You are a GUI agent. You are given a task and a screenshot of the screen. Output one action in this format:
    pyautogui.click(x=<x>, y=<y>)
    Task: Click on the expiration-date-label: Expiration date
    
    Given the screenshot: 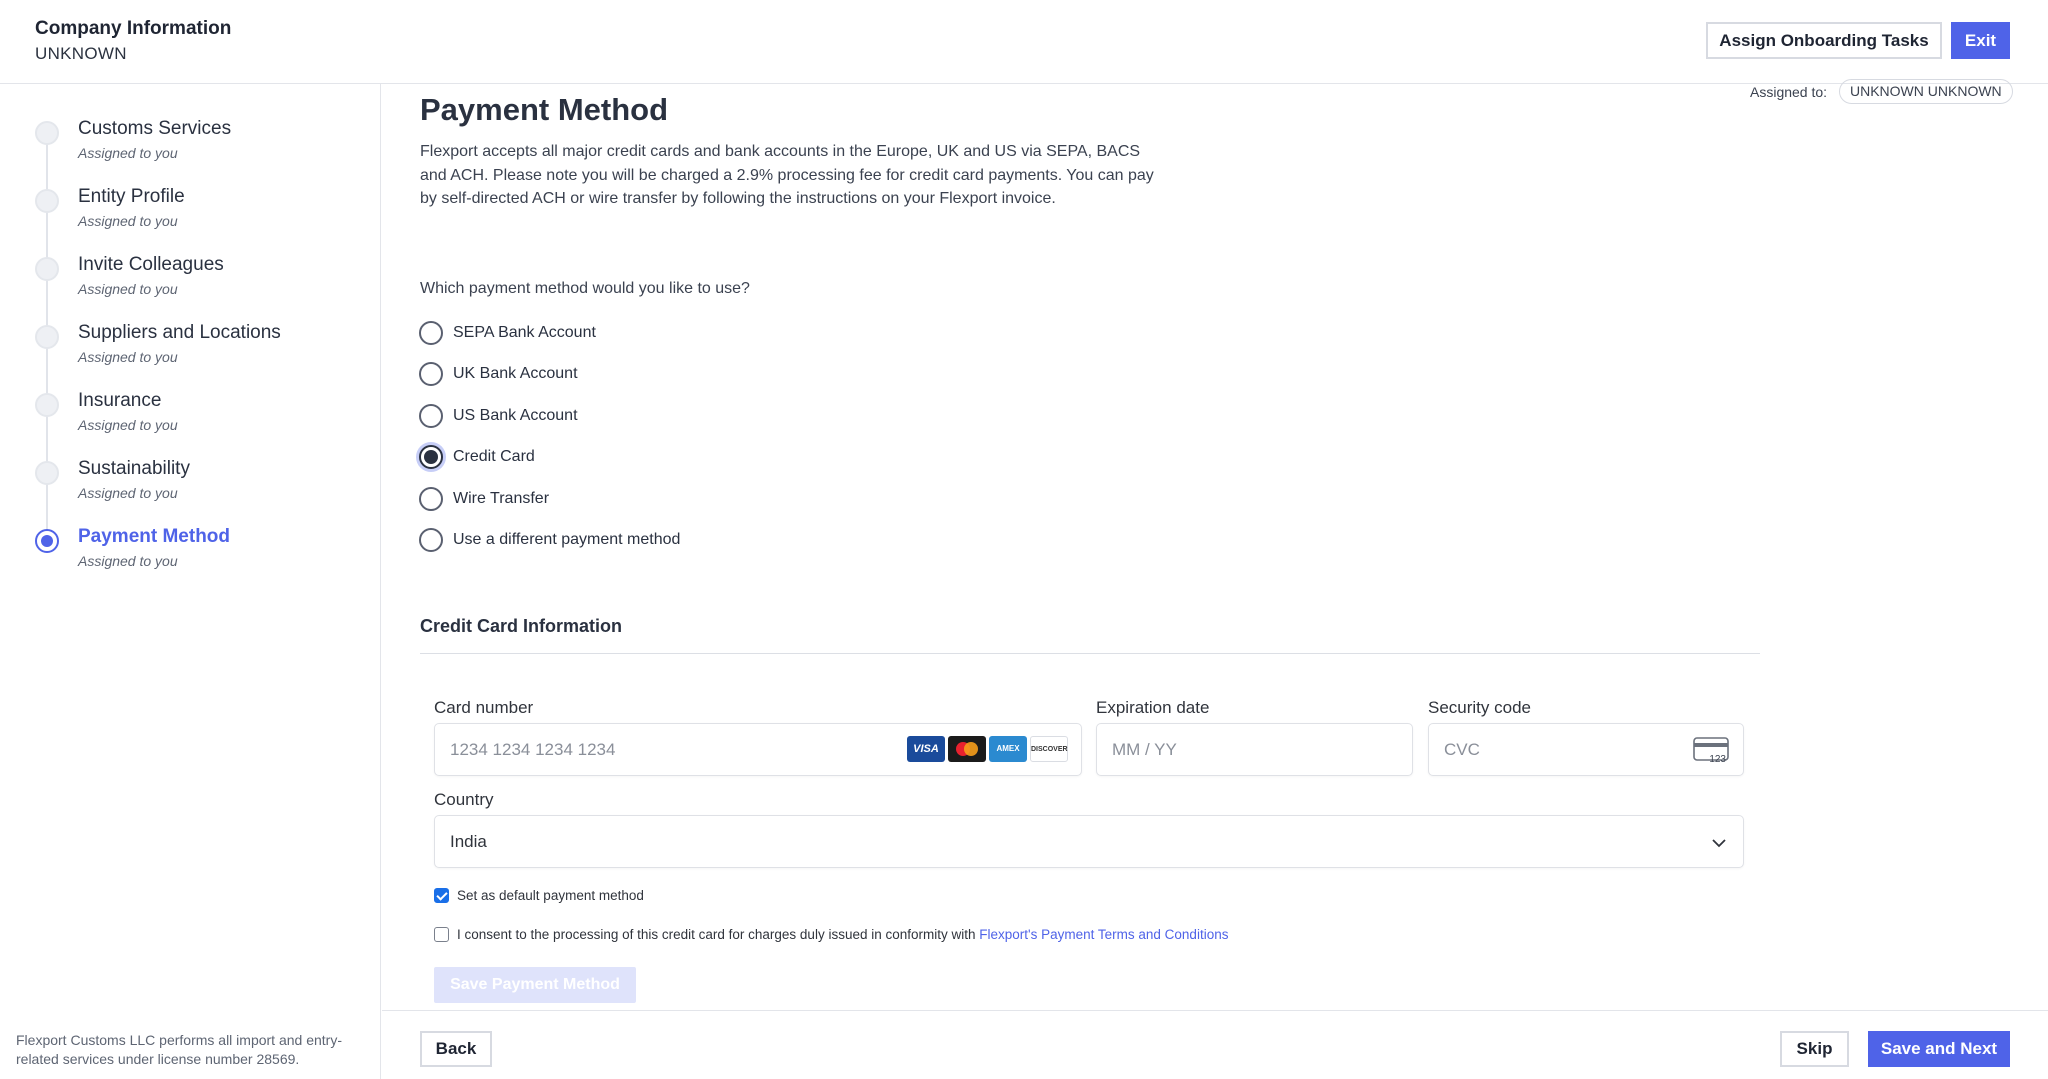 What is the action you would take?
    pyautogui.click(x=1153, y=707)
    